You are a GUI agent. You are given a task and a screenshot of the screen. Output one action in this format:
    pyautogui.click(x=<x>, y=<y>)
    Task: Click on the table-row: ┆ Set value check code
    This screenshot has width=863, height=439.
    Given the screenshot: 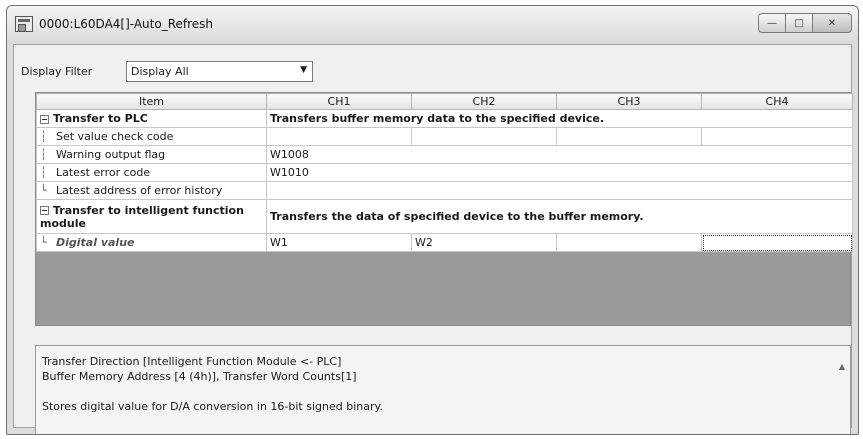 What is the action you would take?
    pyautogui.click(x=444, y=136)
    